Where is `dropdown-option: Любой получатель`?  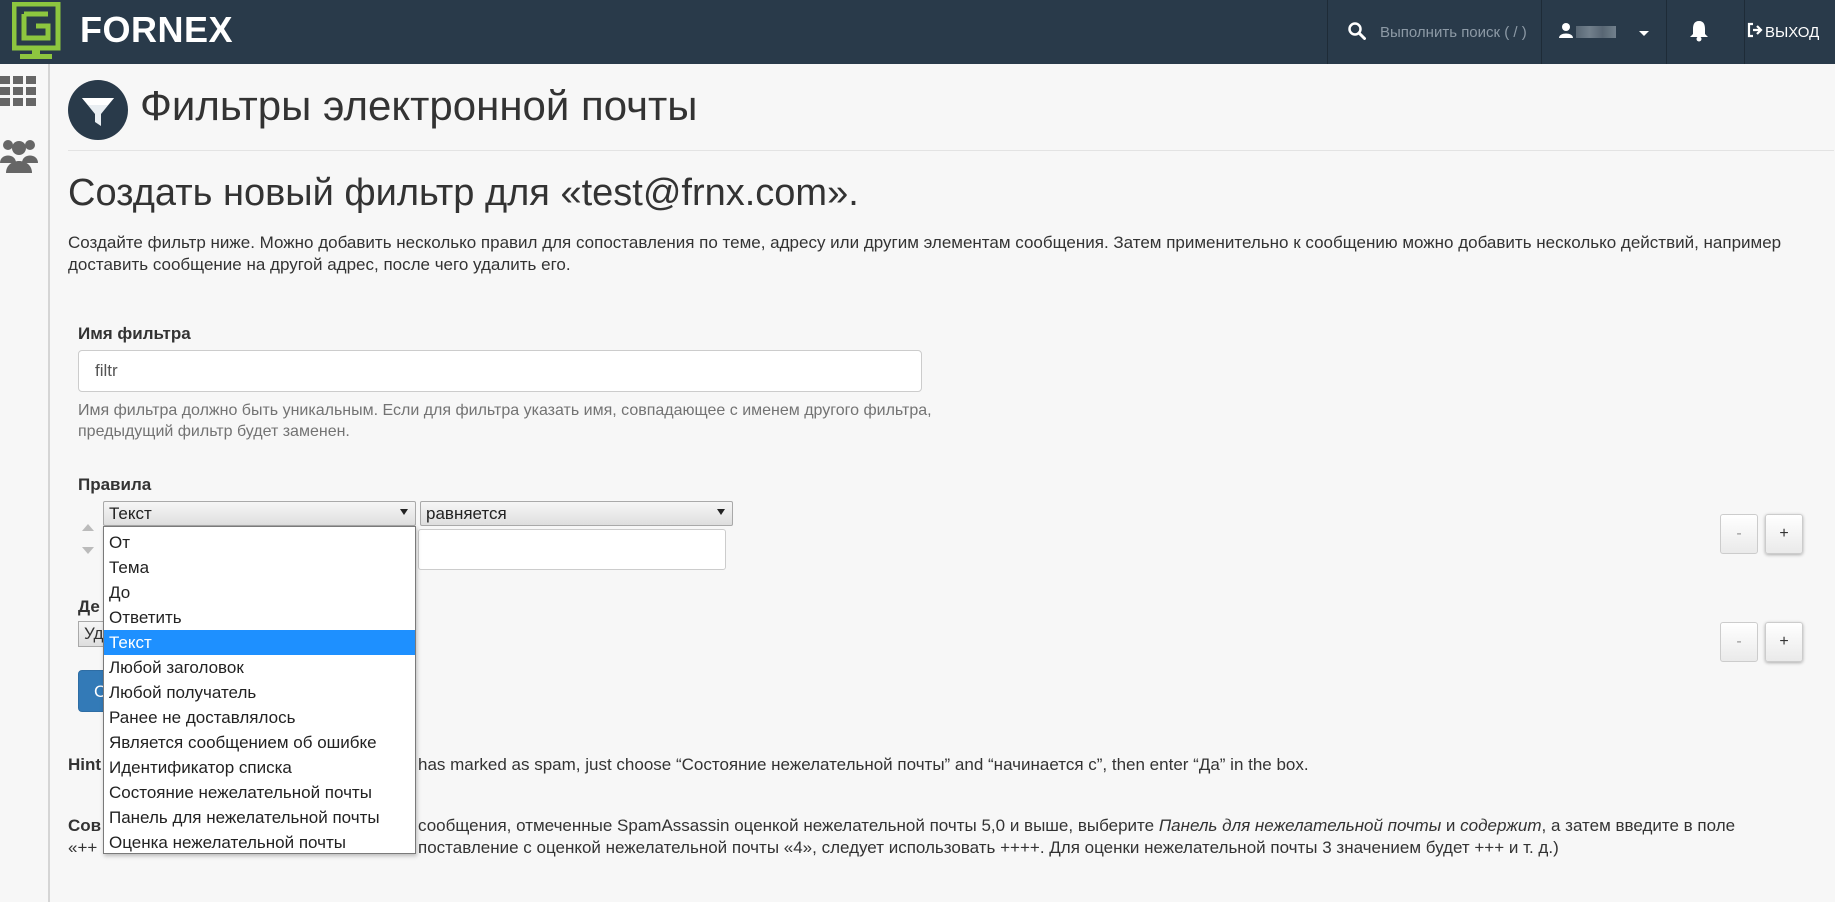
dropdown-option: Любой получатель is located at coordinates (259, 692).